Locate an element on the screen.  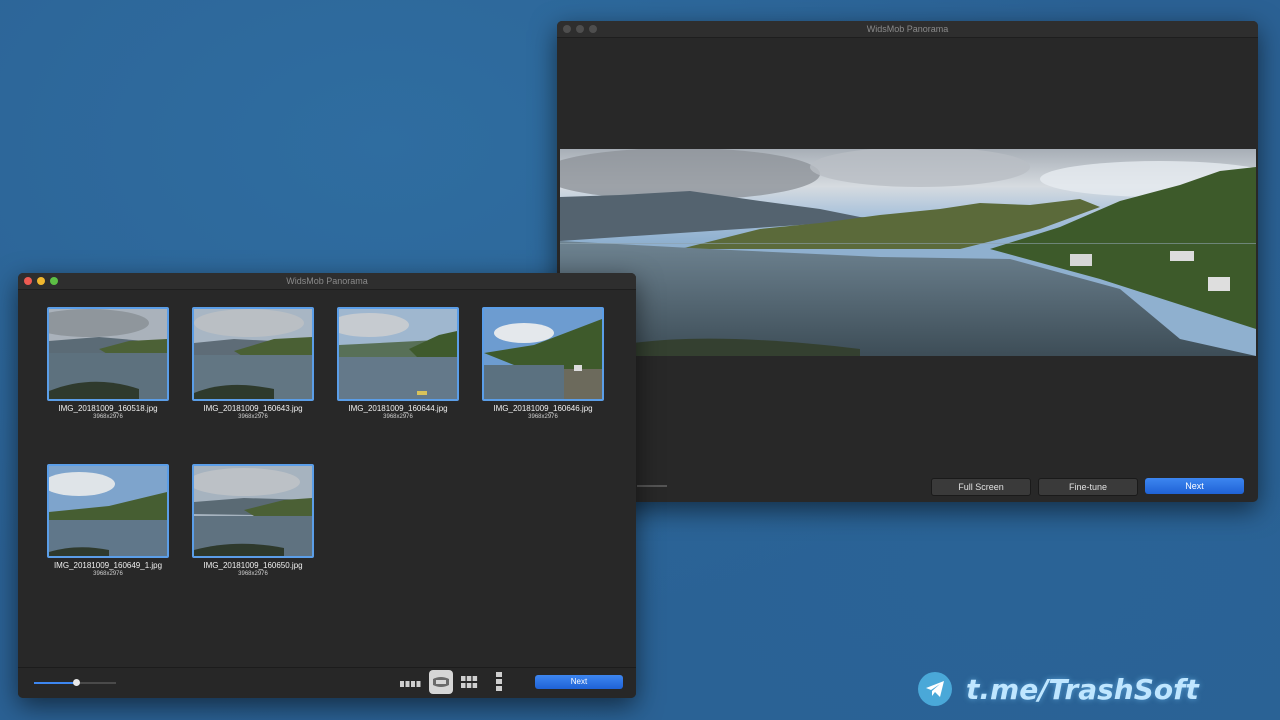
full-screen-button: Full Screen is located at coordinates (981, 487).